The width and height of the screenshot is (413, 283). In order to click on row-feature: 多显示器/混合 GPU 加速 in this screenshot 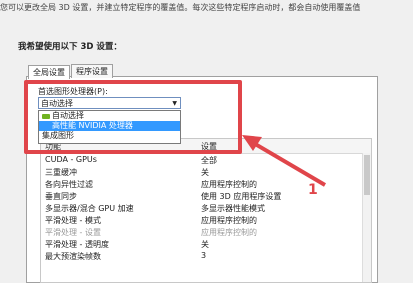, I will do `click(89, 208)`.